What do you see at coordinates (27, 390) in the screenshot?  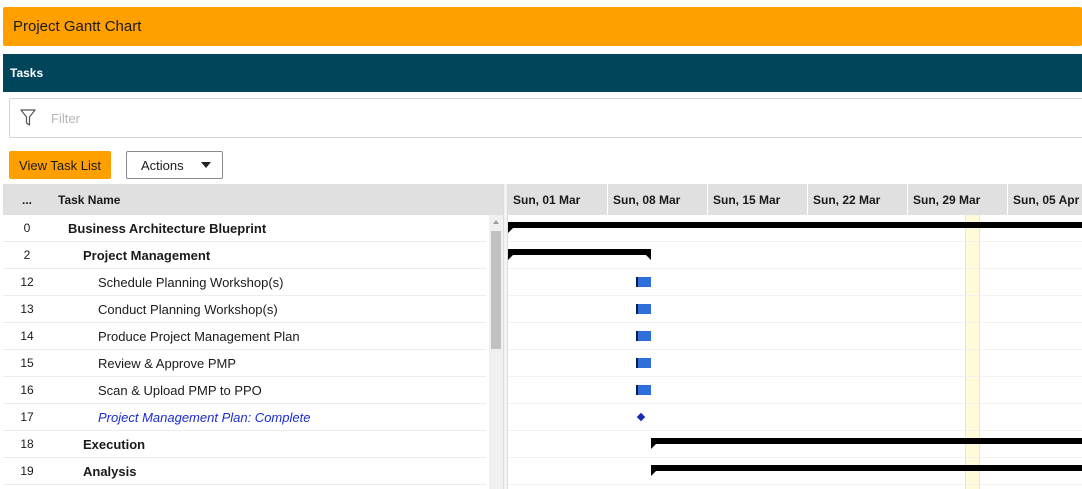 I see `task-row-number: 16` at bounding box center [27, 390].